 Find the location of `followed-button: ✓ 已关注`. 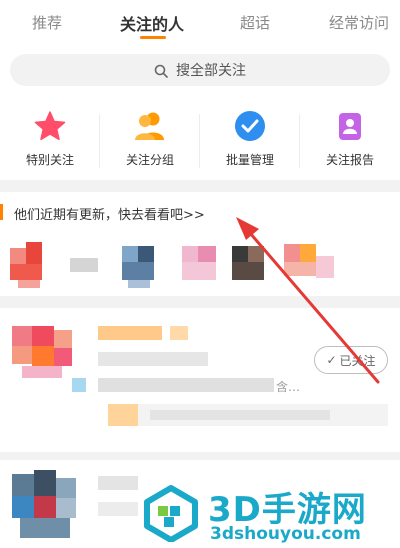

followed-button: ✓ 已关注 is located at coordinates (351, 360).